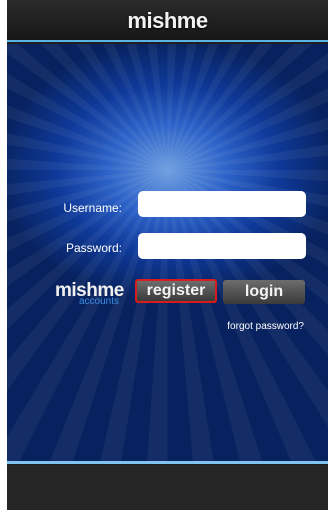  What do you see at coordinates (92, 208) in the screenshot?
I see `username-label: Username:` at bounding box center [92, 208].